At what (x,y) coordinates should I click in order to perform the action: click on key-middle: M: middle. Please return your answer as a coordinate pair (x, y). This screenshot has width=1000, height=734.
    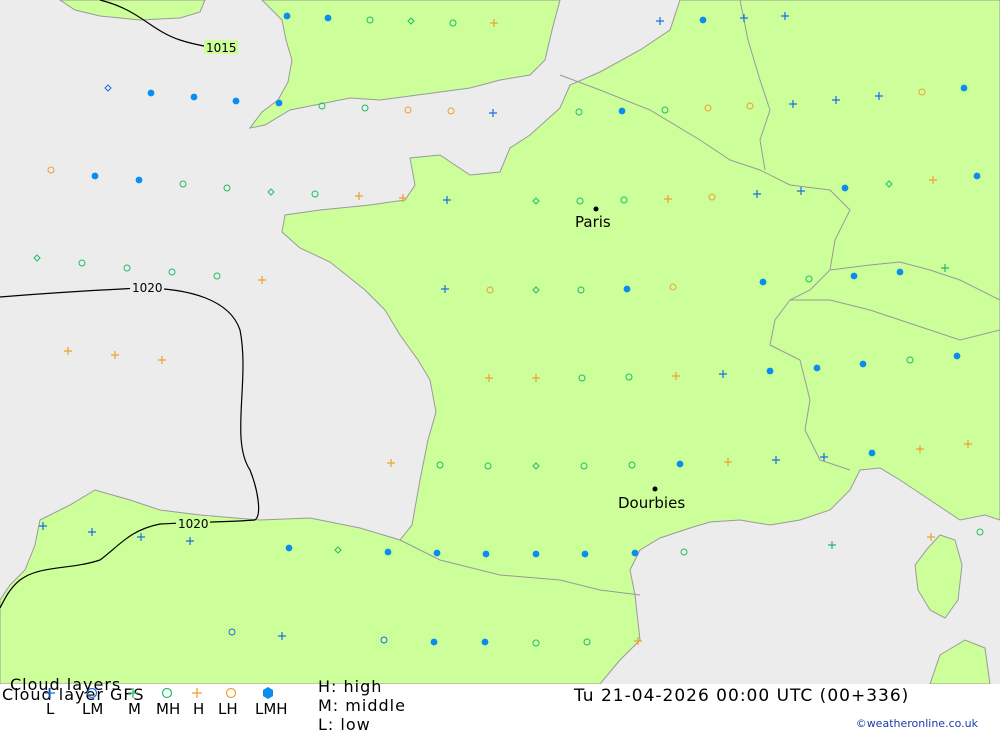
    Looking at the image, I should click on (362, 705).